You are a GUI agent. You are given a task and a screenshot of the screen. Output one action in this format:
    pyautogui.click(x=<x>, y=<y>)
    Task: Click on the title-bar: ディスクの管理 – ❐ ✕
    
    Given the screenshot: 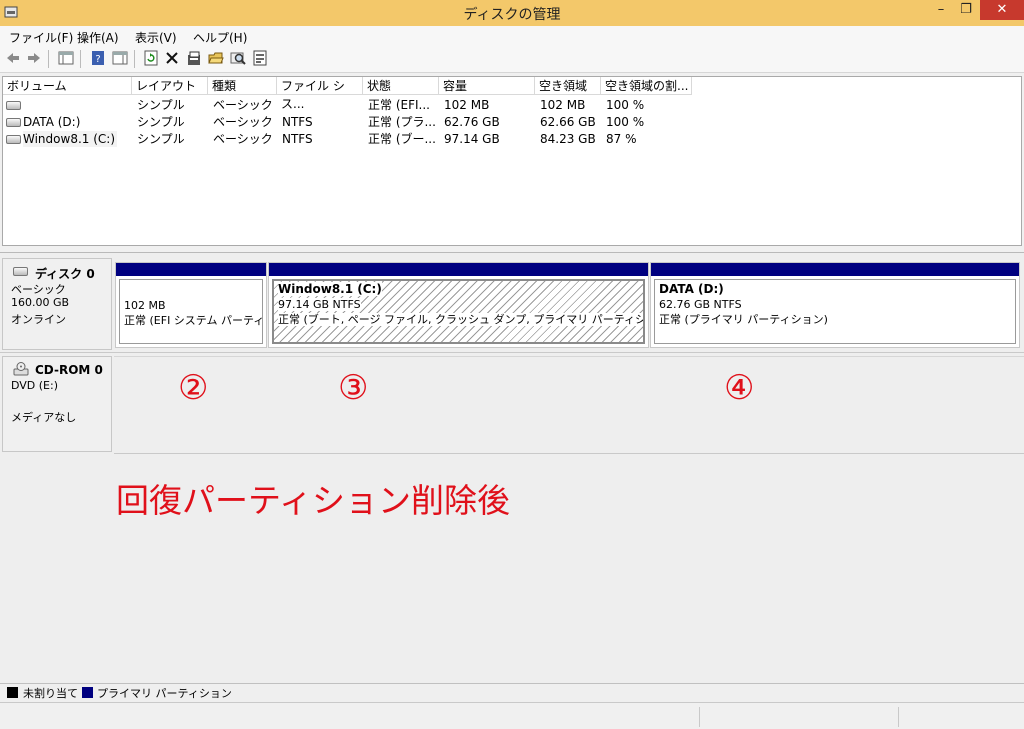 What is the action you would take?
    pyautogui.click(x=512, y=13)
    